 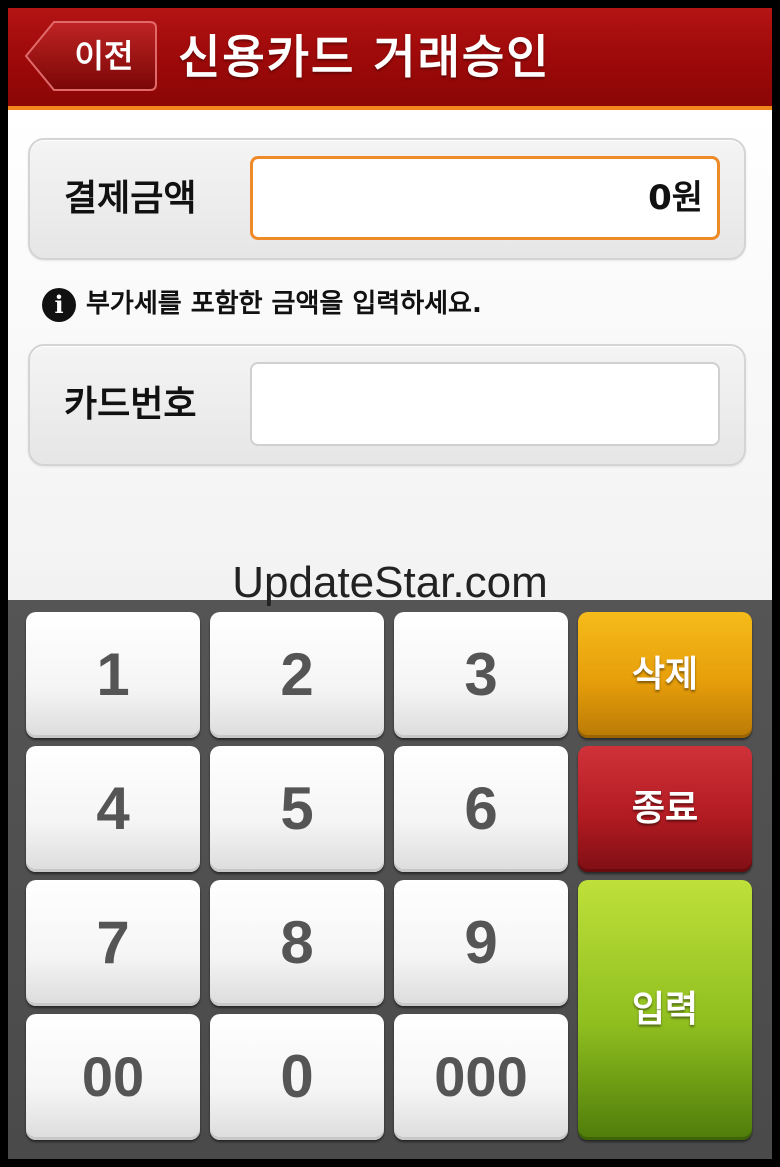 I want to click on amount-row: 결제금액 0원, so click(x=387, y=199).